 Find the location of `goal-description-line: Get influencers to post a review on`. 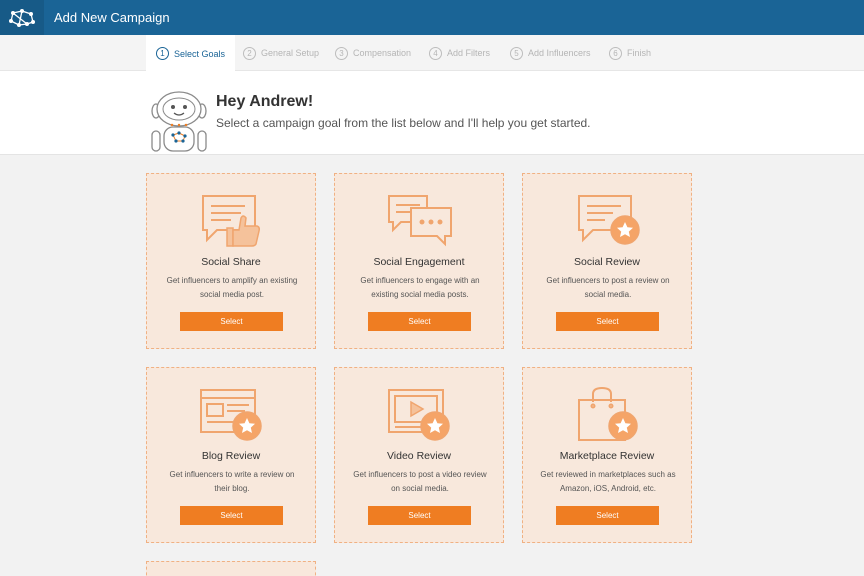

goal-description-line: Get influencers to post a review on is located at coordinates (608, 280).